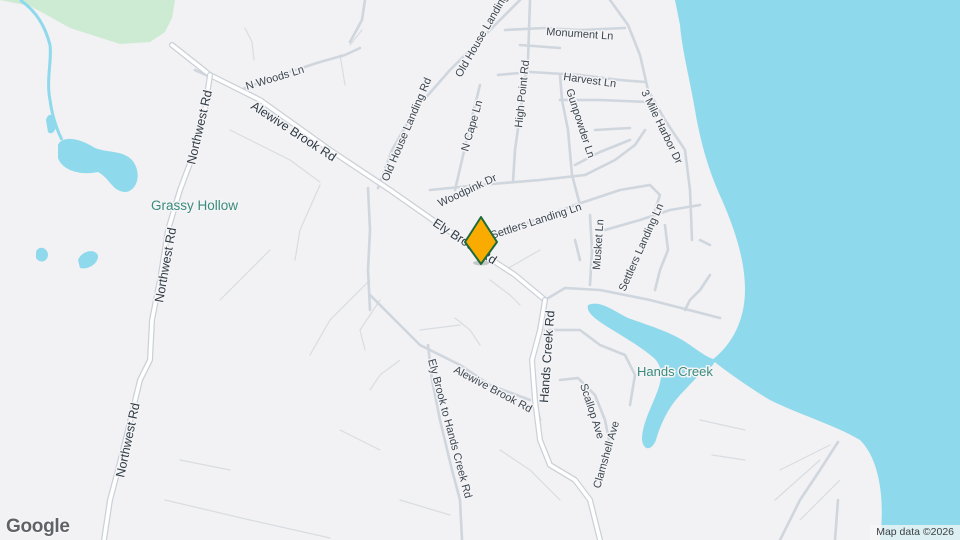 This screenshot has height=540, width=960. Describe the element at coordinates (599, 244) in the screenshot. I see `road-label-musket-ln: Musket Ln` at that location.